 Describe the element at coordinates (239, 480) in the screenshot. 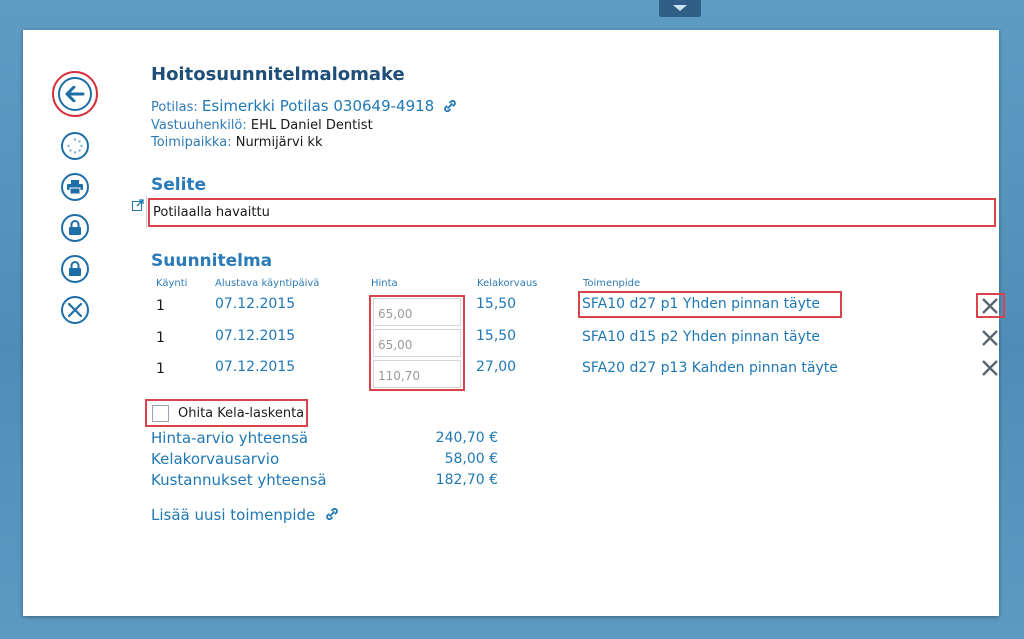

I see `cost-label: Kustannukset yhteensä` at that location.